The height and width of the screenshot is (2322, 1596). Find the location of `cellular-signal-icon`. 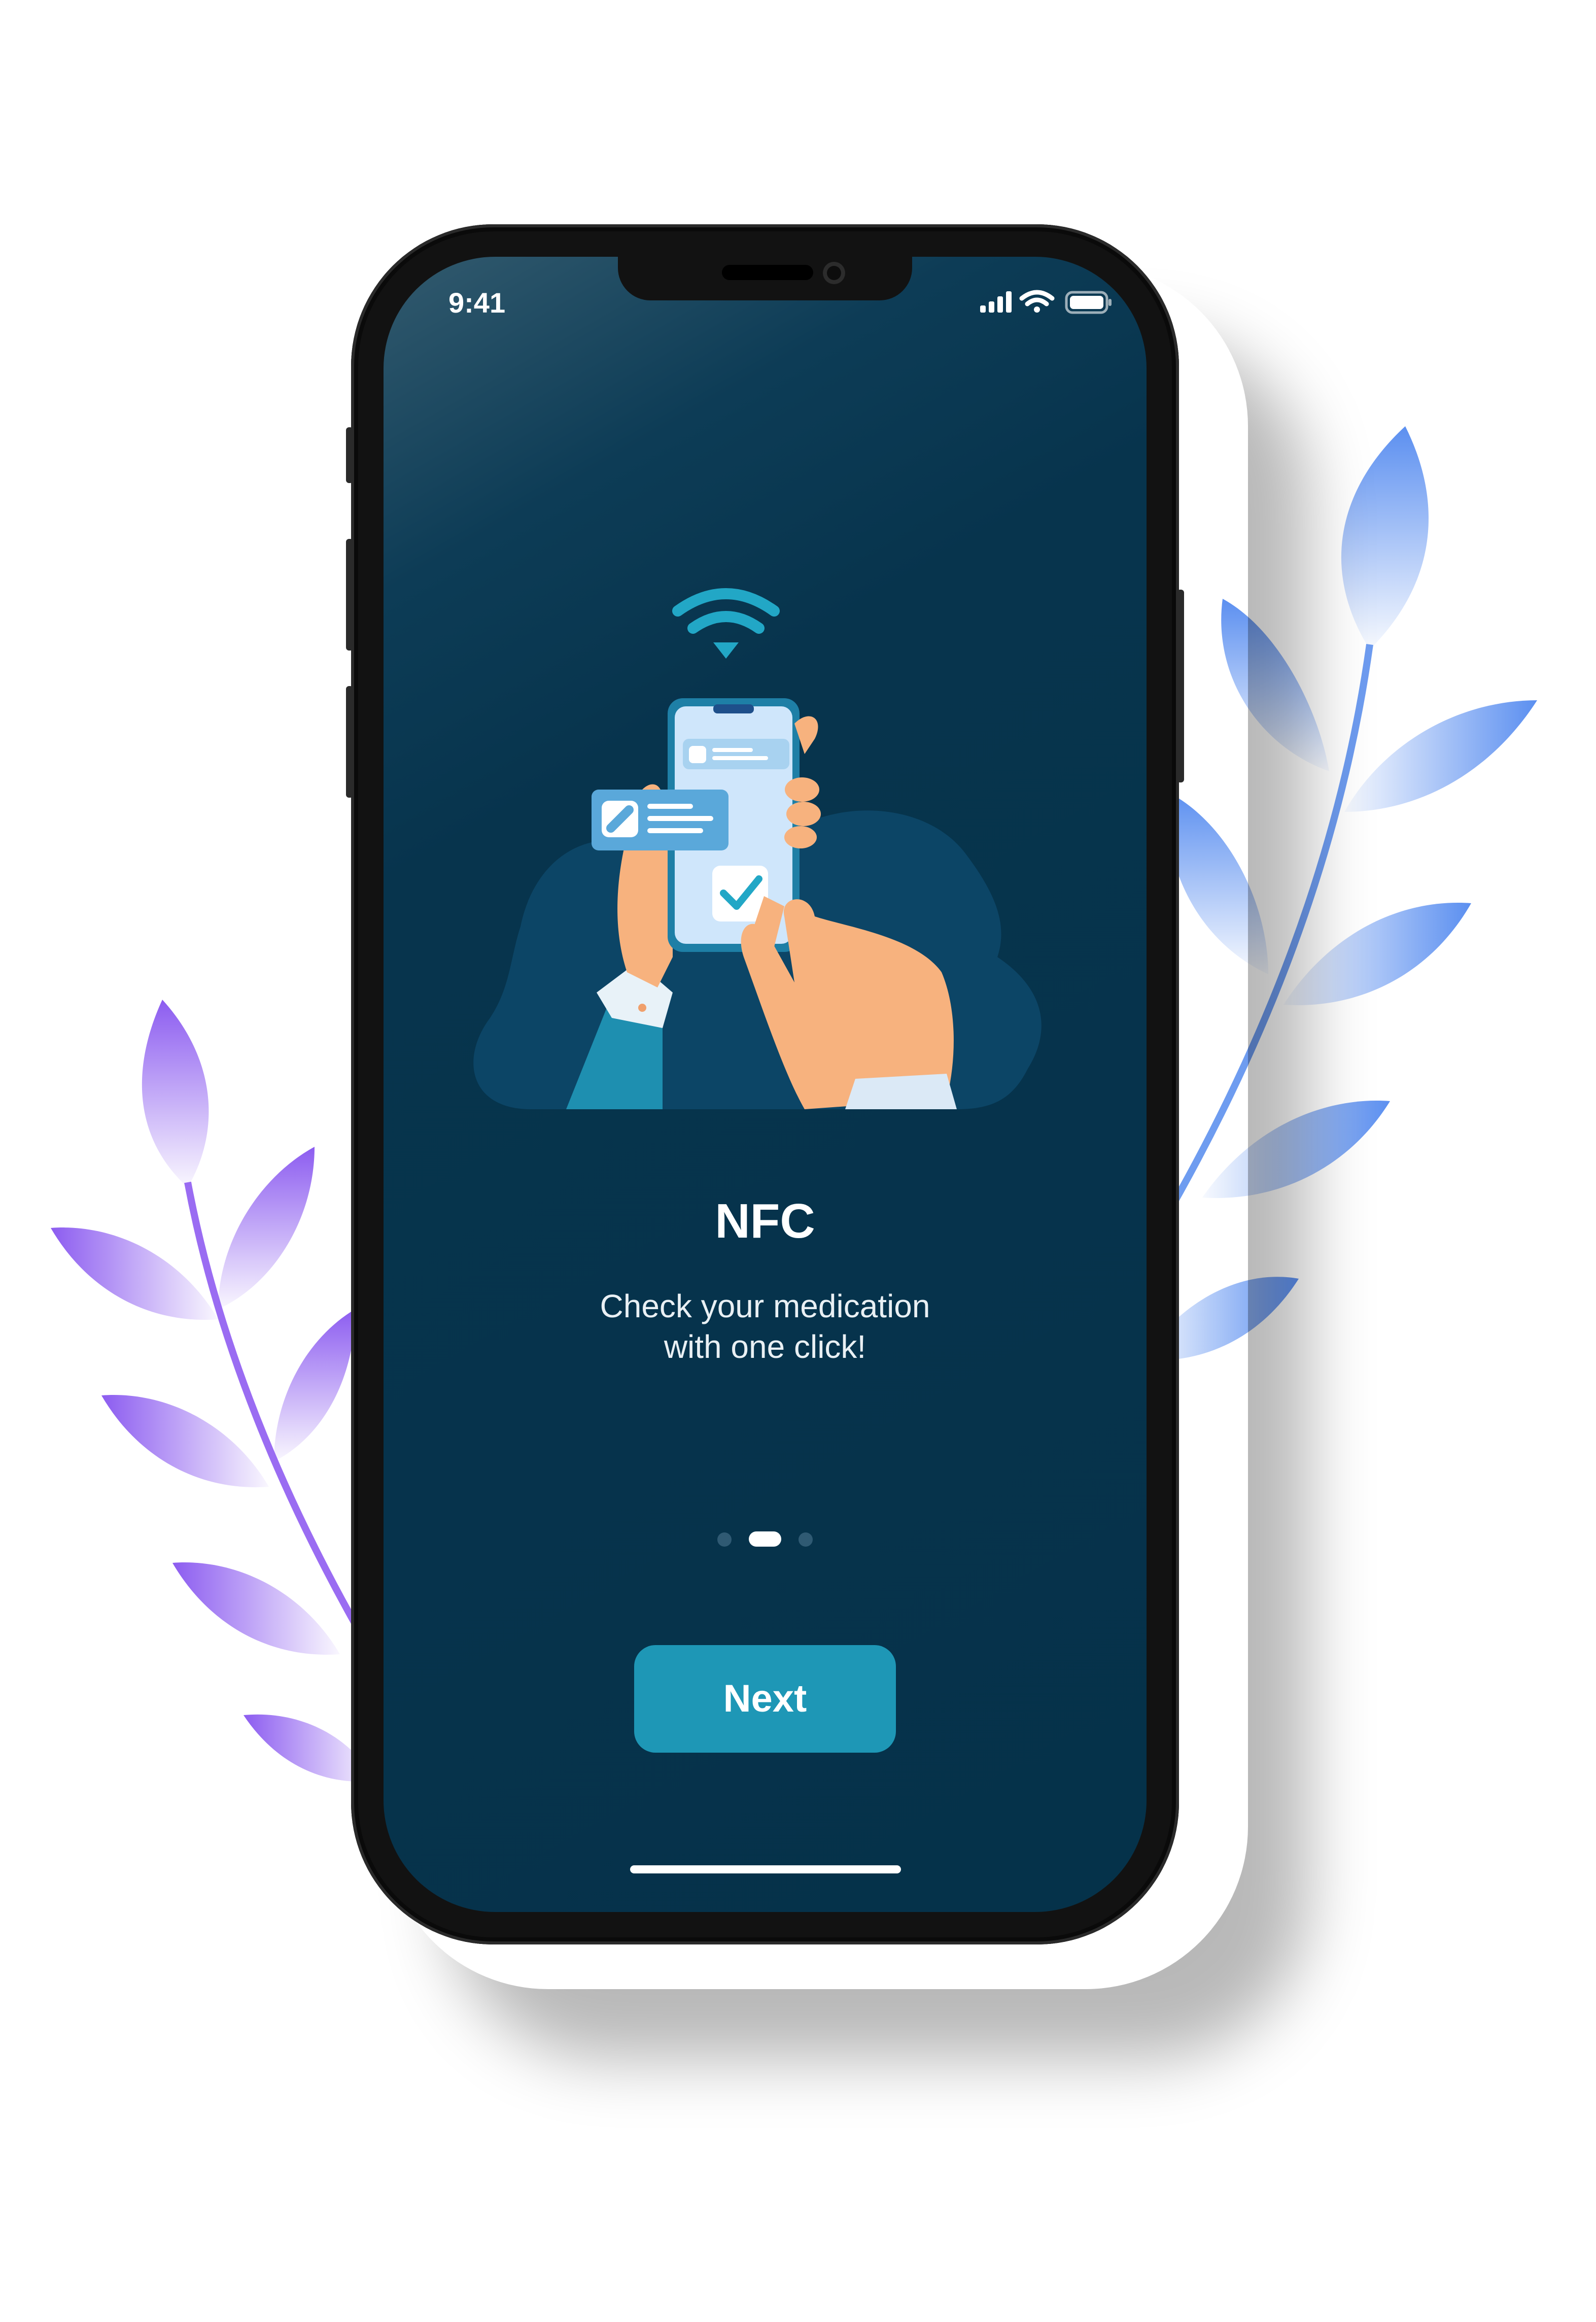

cellular-signal-icon is located at coordinates (996, 302).